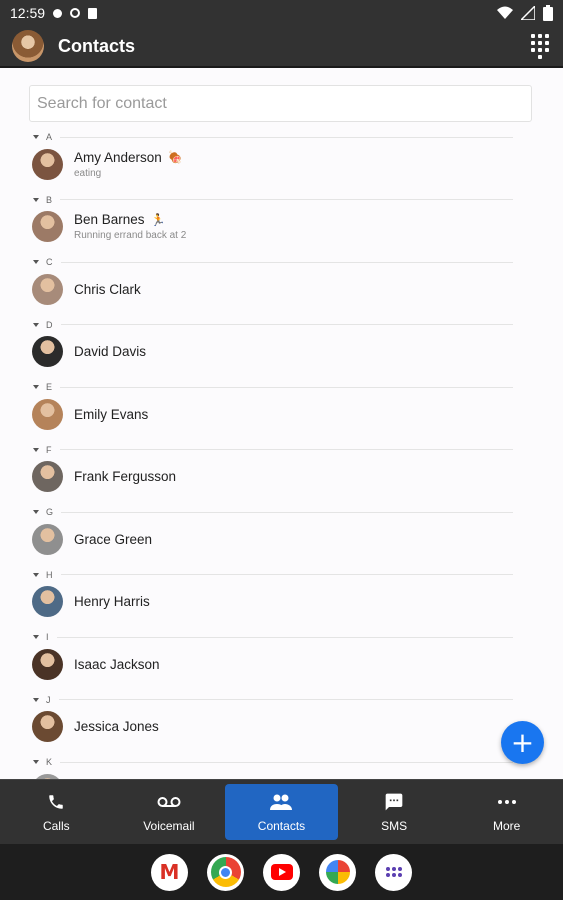  I want to click on section-header: B, so click(273, 200).